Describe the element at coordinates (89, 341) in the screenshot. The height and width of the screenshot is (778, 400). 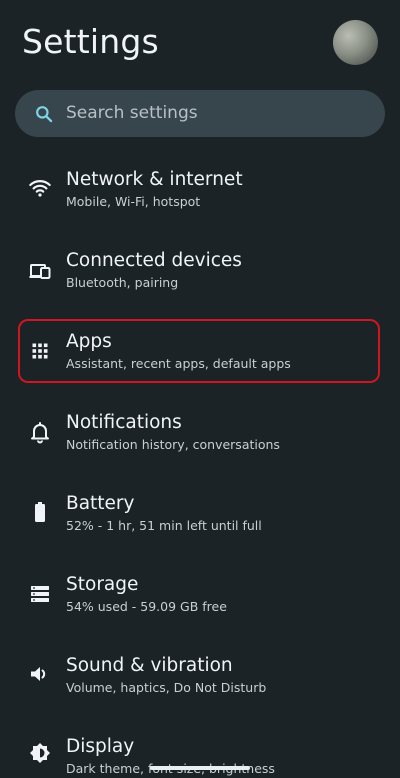
I see `item-title: Apps` at that location.